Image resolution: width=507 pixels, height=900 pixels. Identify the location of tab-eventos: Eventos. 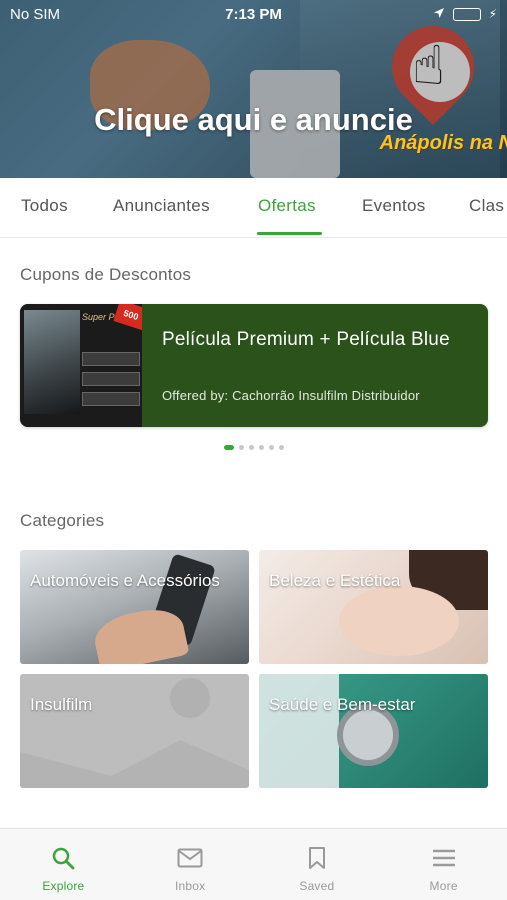
(394, 206).